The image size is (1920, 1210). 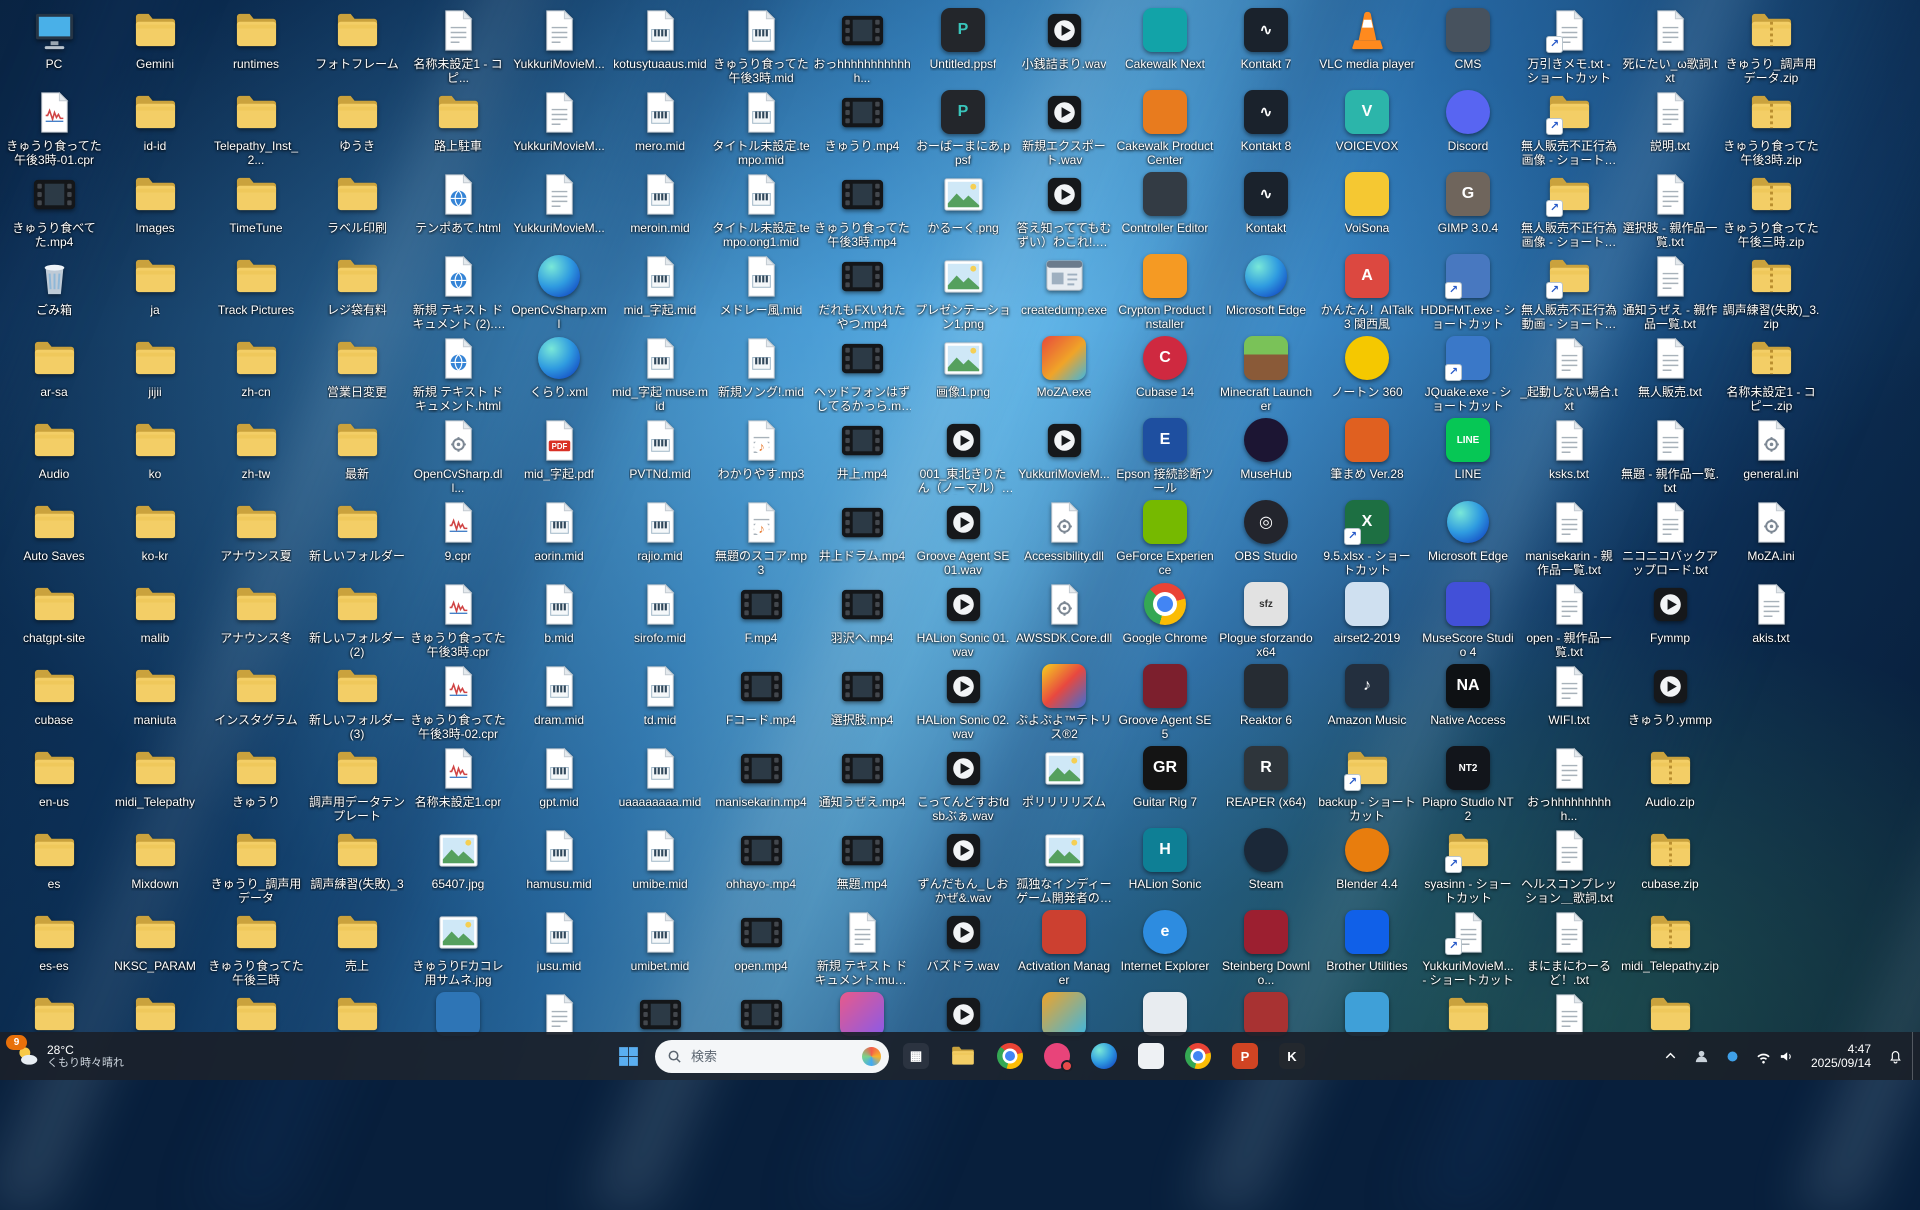 What do you see at coordinates (1569, 373) in the screenshot?
I see `desktop-icon: _起動しない場合.txt` at bounding box center [1569, 373].